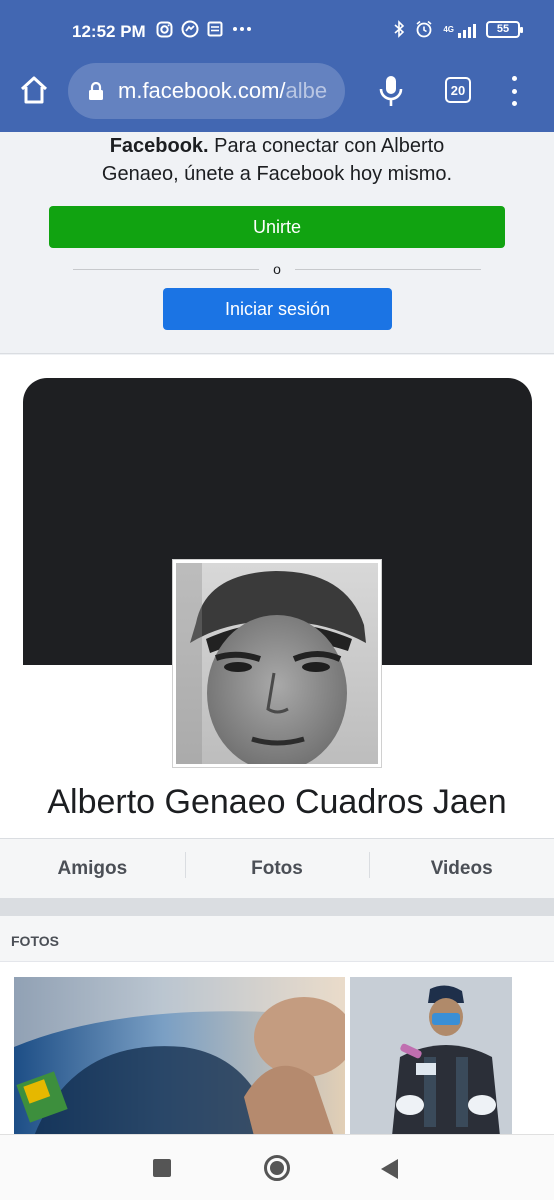 This screenshot has width=554, height=1200. I want to click on url-text: m.facebook.com/albe, so click(222, 91).